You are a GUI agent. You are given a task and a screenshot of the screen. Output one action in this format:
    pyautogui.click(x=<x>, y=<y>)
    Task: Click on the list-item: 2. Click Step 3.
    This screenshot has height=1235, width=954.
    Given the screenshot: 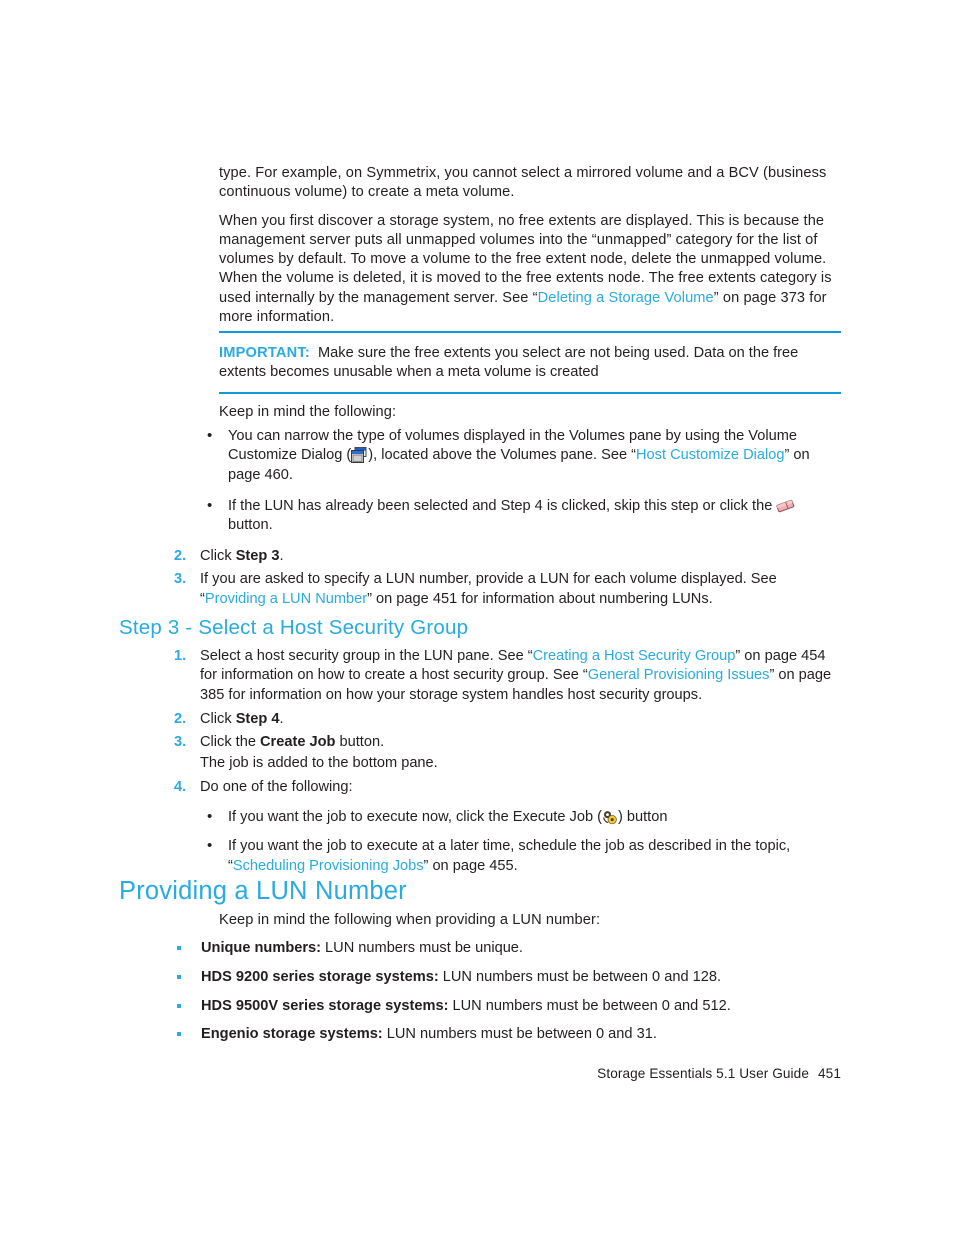 What is the action you would take?
    pyautogui.click(x=508, y=556)
    